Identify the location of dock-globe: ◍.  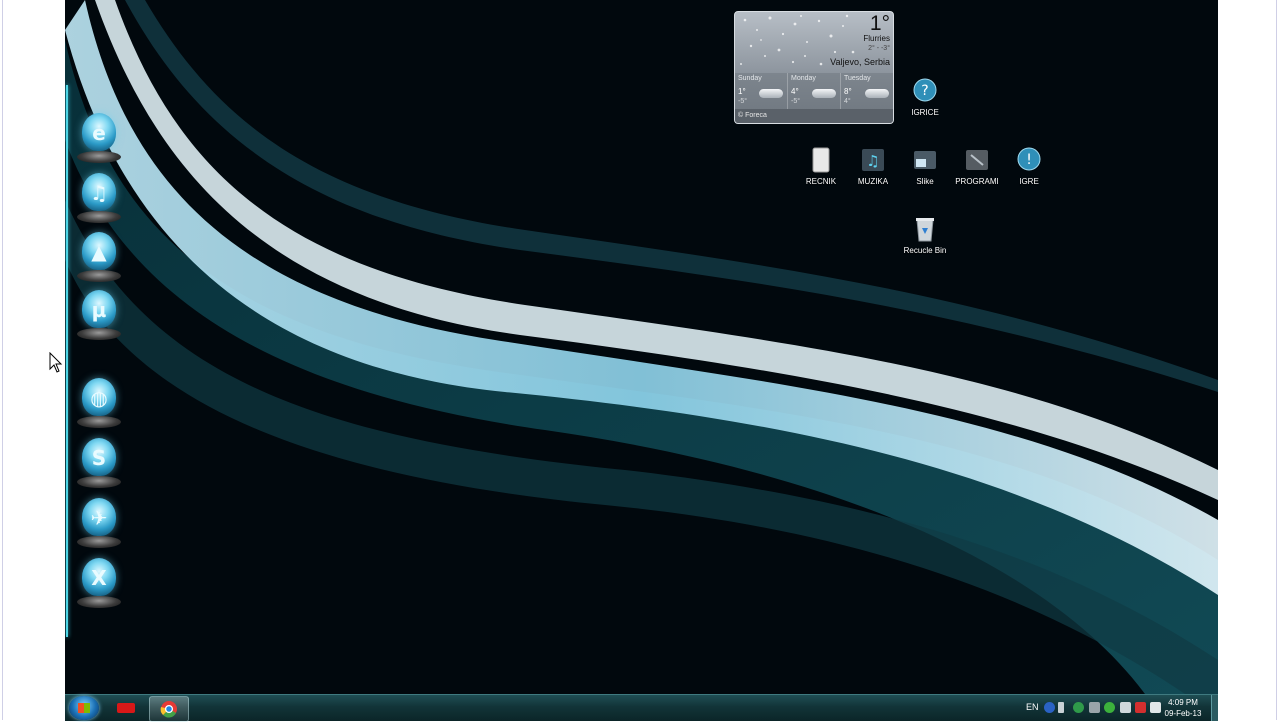
(99, 406).